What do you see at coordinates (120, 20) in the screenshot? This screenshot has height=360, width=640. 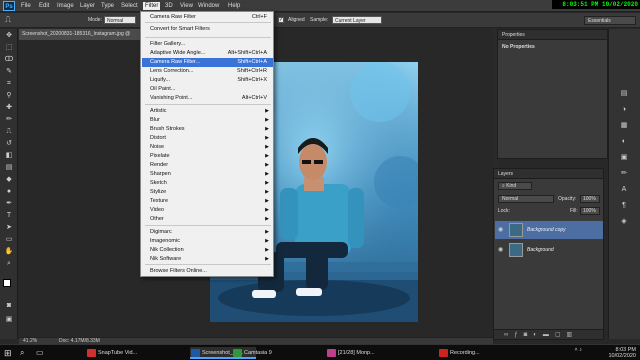 I see `mode-select: Normal` at bounding box center [120, 20].